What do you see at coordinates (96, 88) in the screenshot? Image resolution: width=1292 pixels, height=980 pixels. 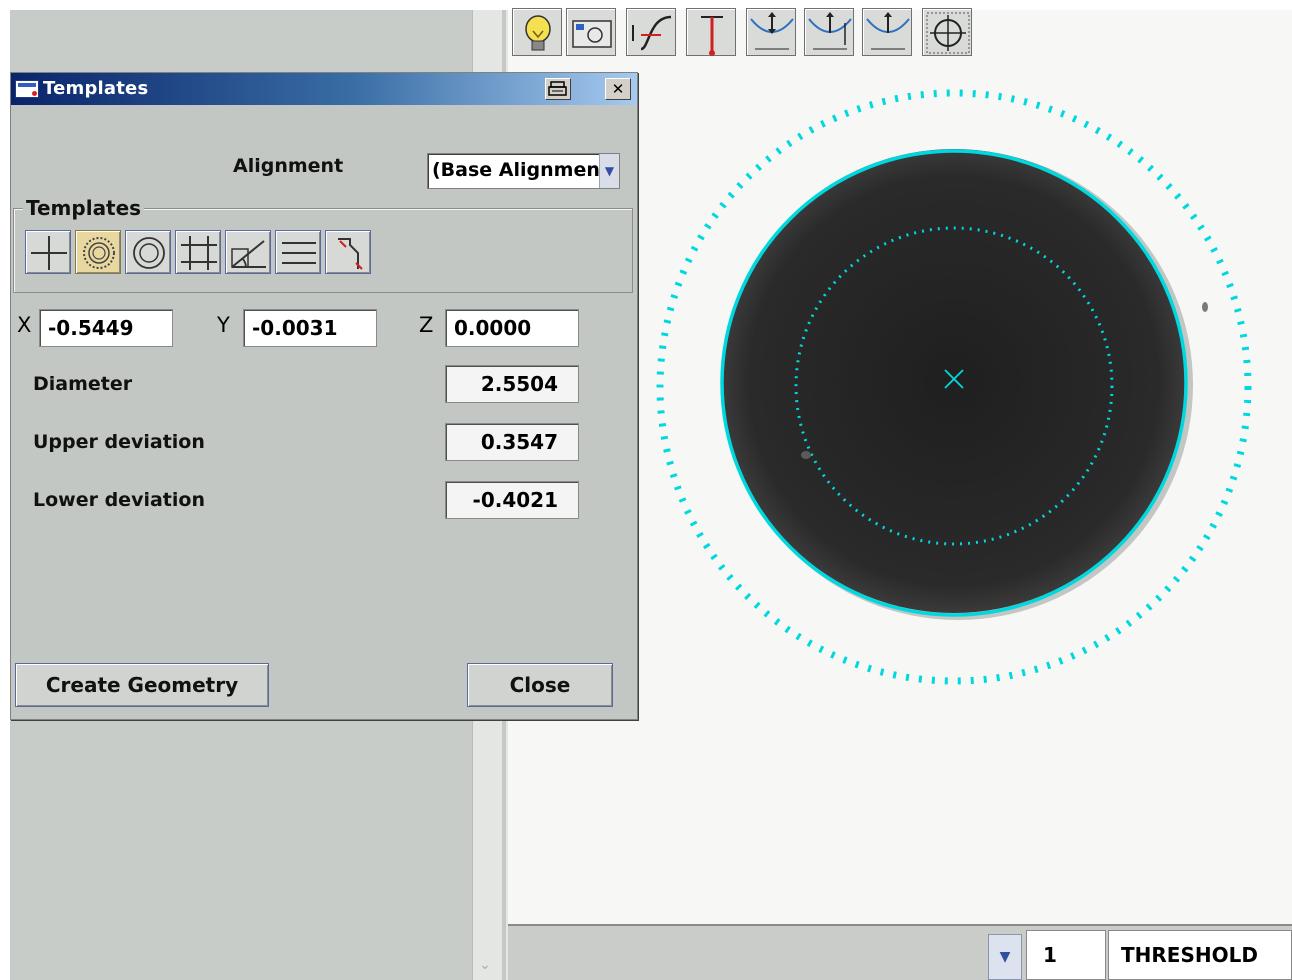 I see `dialog-title: Templates` at bounding box center [96, 88].